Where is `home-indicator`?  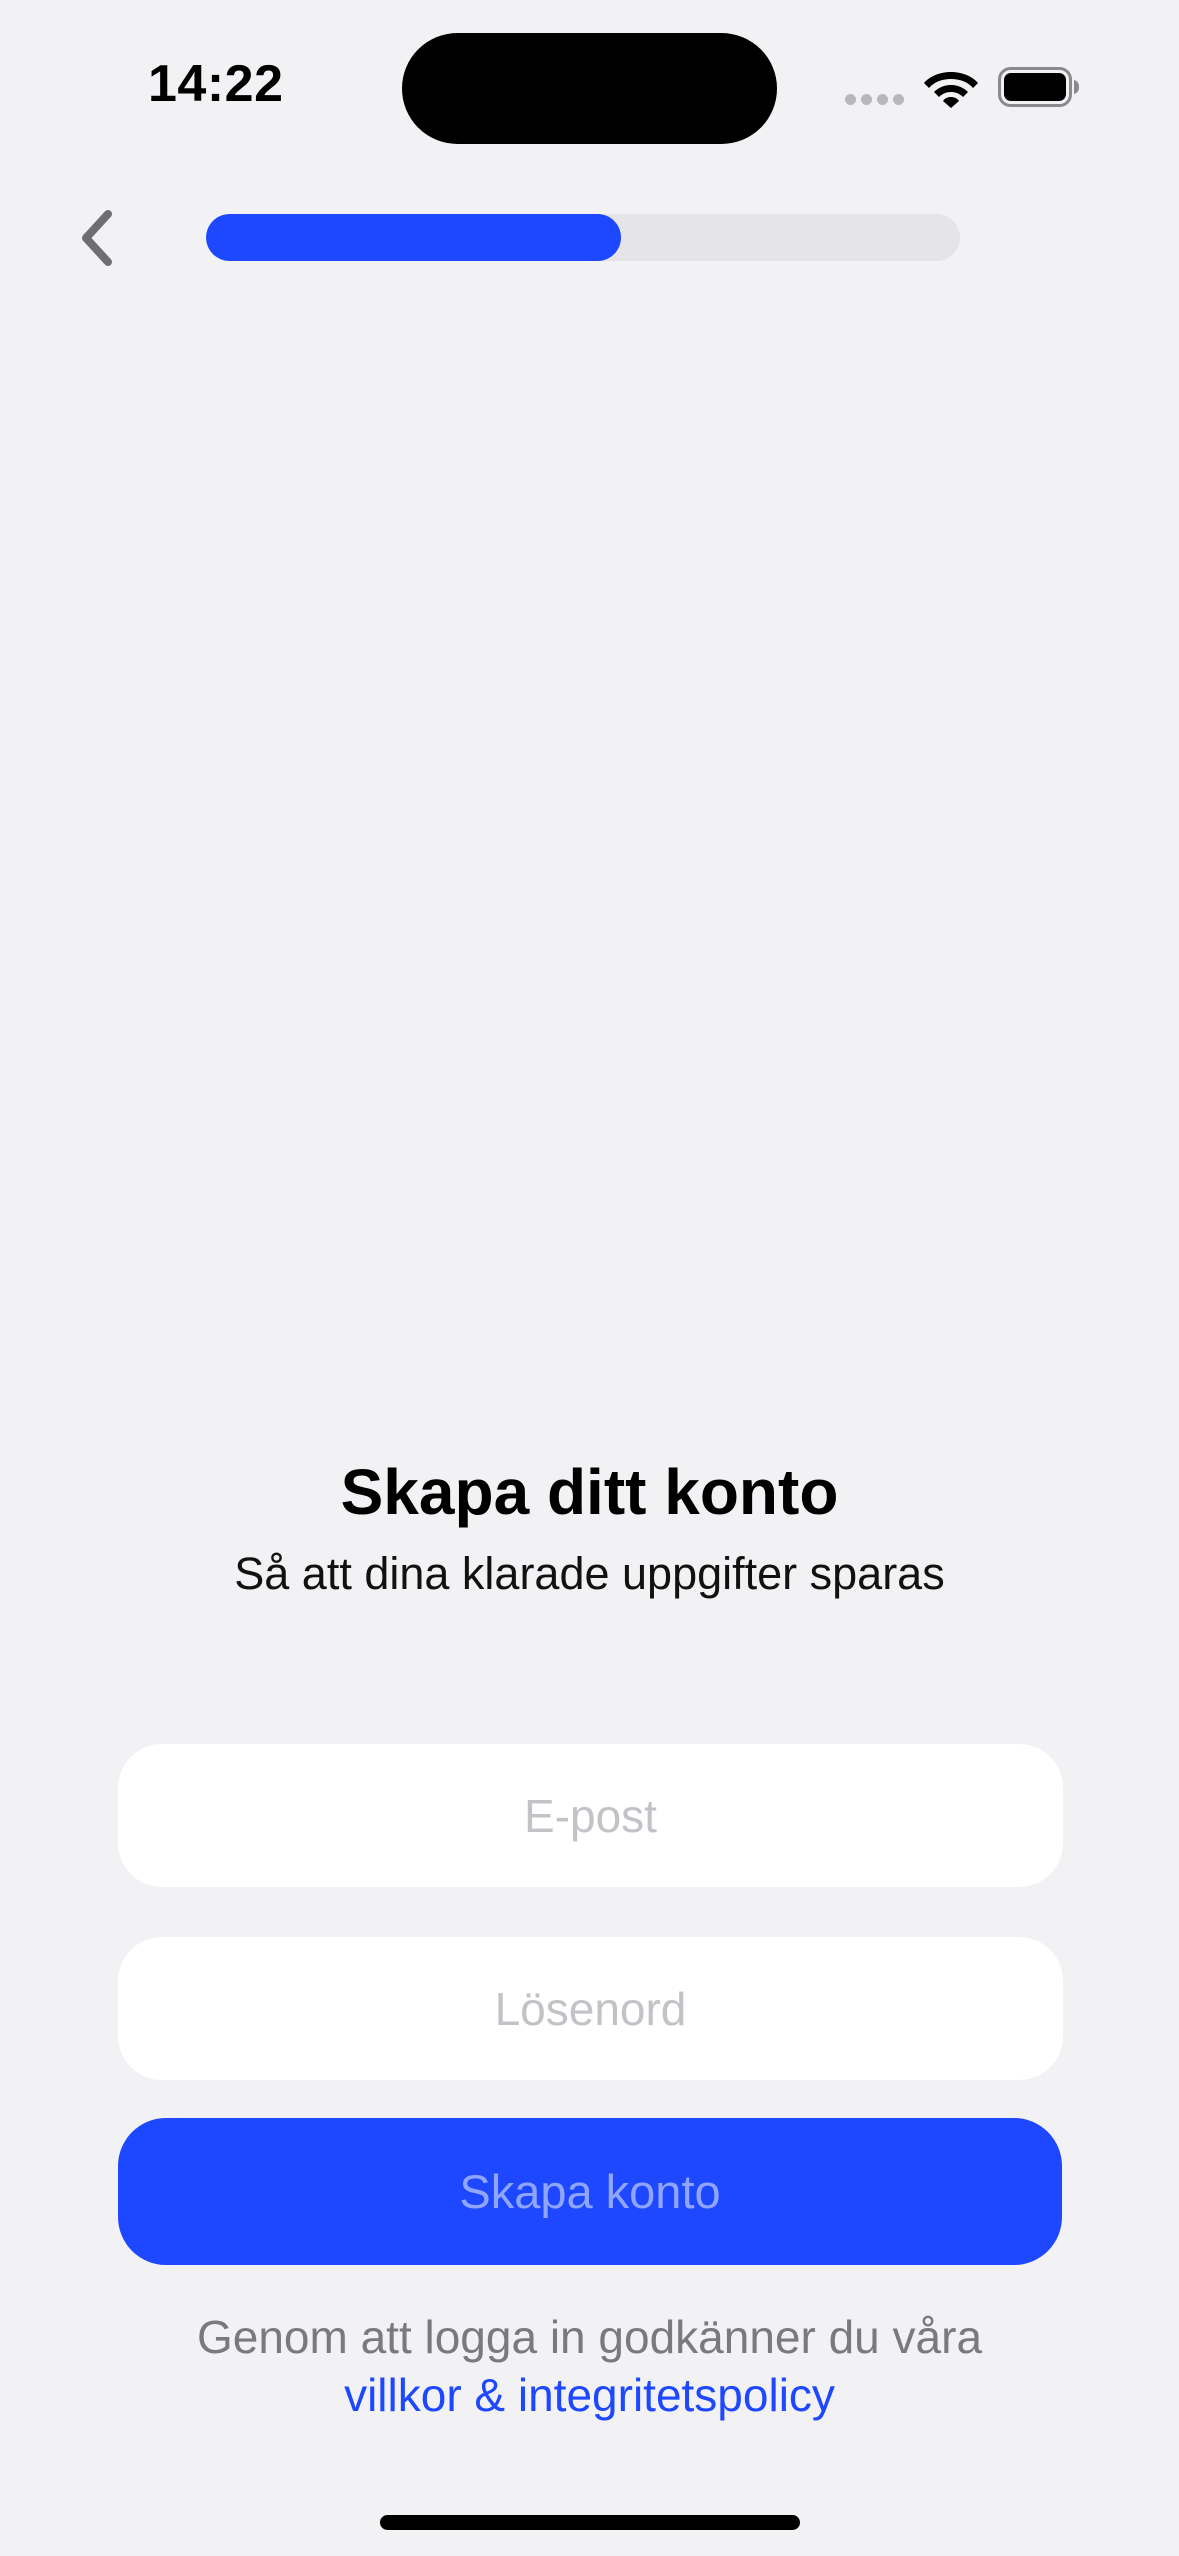
home-indicator is located at coordinates (590, 2522).